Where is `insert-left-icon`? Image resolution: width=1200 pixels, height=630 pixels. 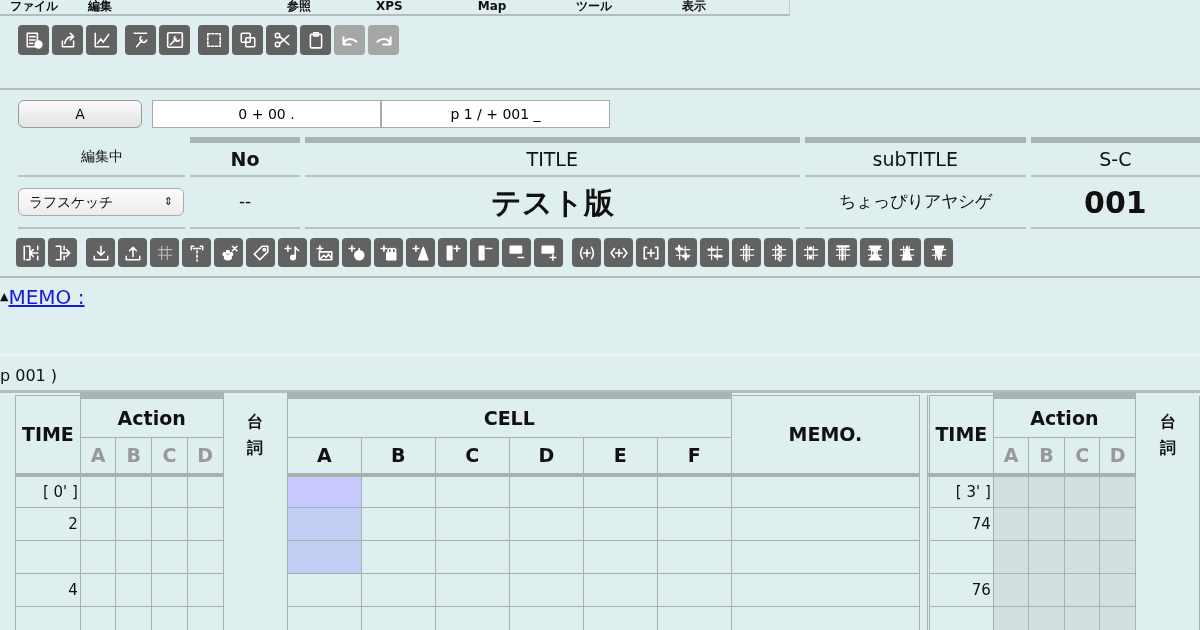 insert-left-icon is located at coordinates (30, 252).